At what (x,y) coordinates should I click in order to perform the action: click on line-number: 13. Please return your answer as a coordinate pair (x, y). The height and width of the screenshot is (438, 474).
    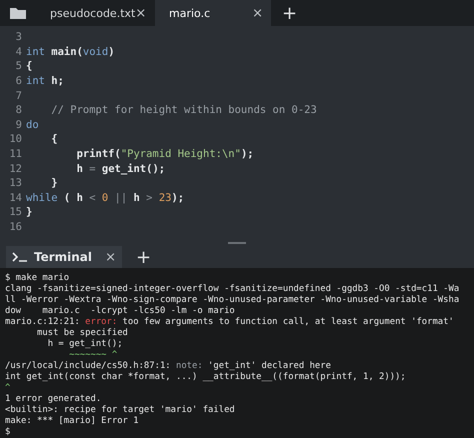
    Looking at the image, I should click on (15, 183).